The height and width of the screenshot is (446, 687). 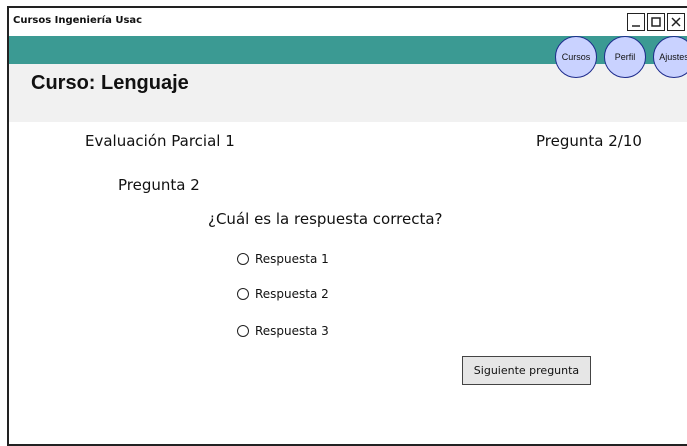 I want to click on answer-option: Respuesta 2, so click(x=283, y=294).